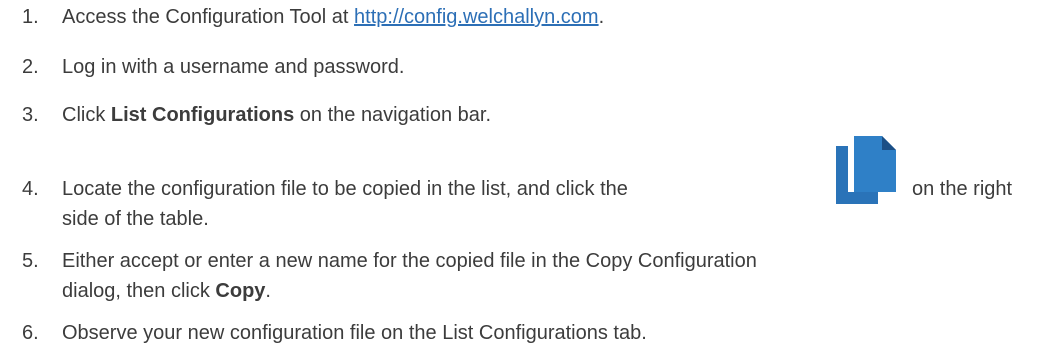 Image resolution: width=1044 pixels, height=356 pixels. Describe the element at coordinates (233, 67) in the screenshot. I see `step-text: Log in with a username and password.` at that location.